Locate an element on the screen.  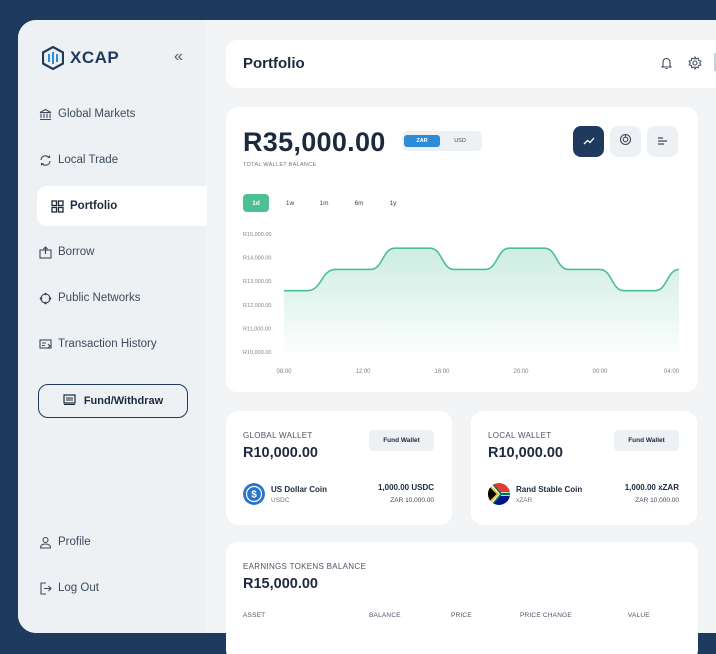
logo: XCAP is located at coordinates (80, 58).